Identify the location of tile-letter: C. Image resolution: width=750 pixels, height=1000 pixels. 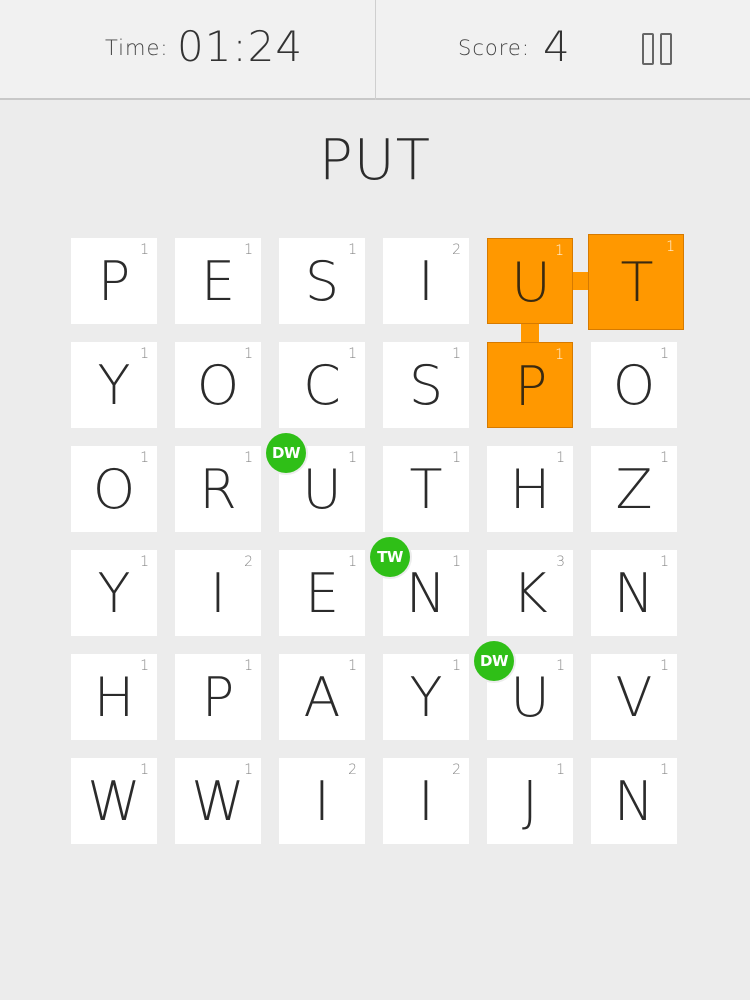
(322, 385).